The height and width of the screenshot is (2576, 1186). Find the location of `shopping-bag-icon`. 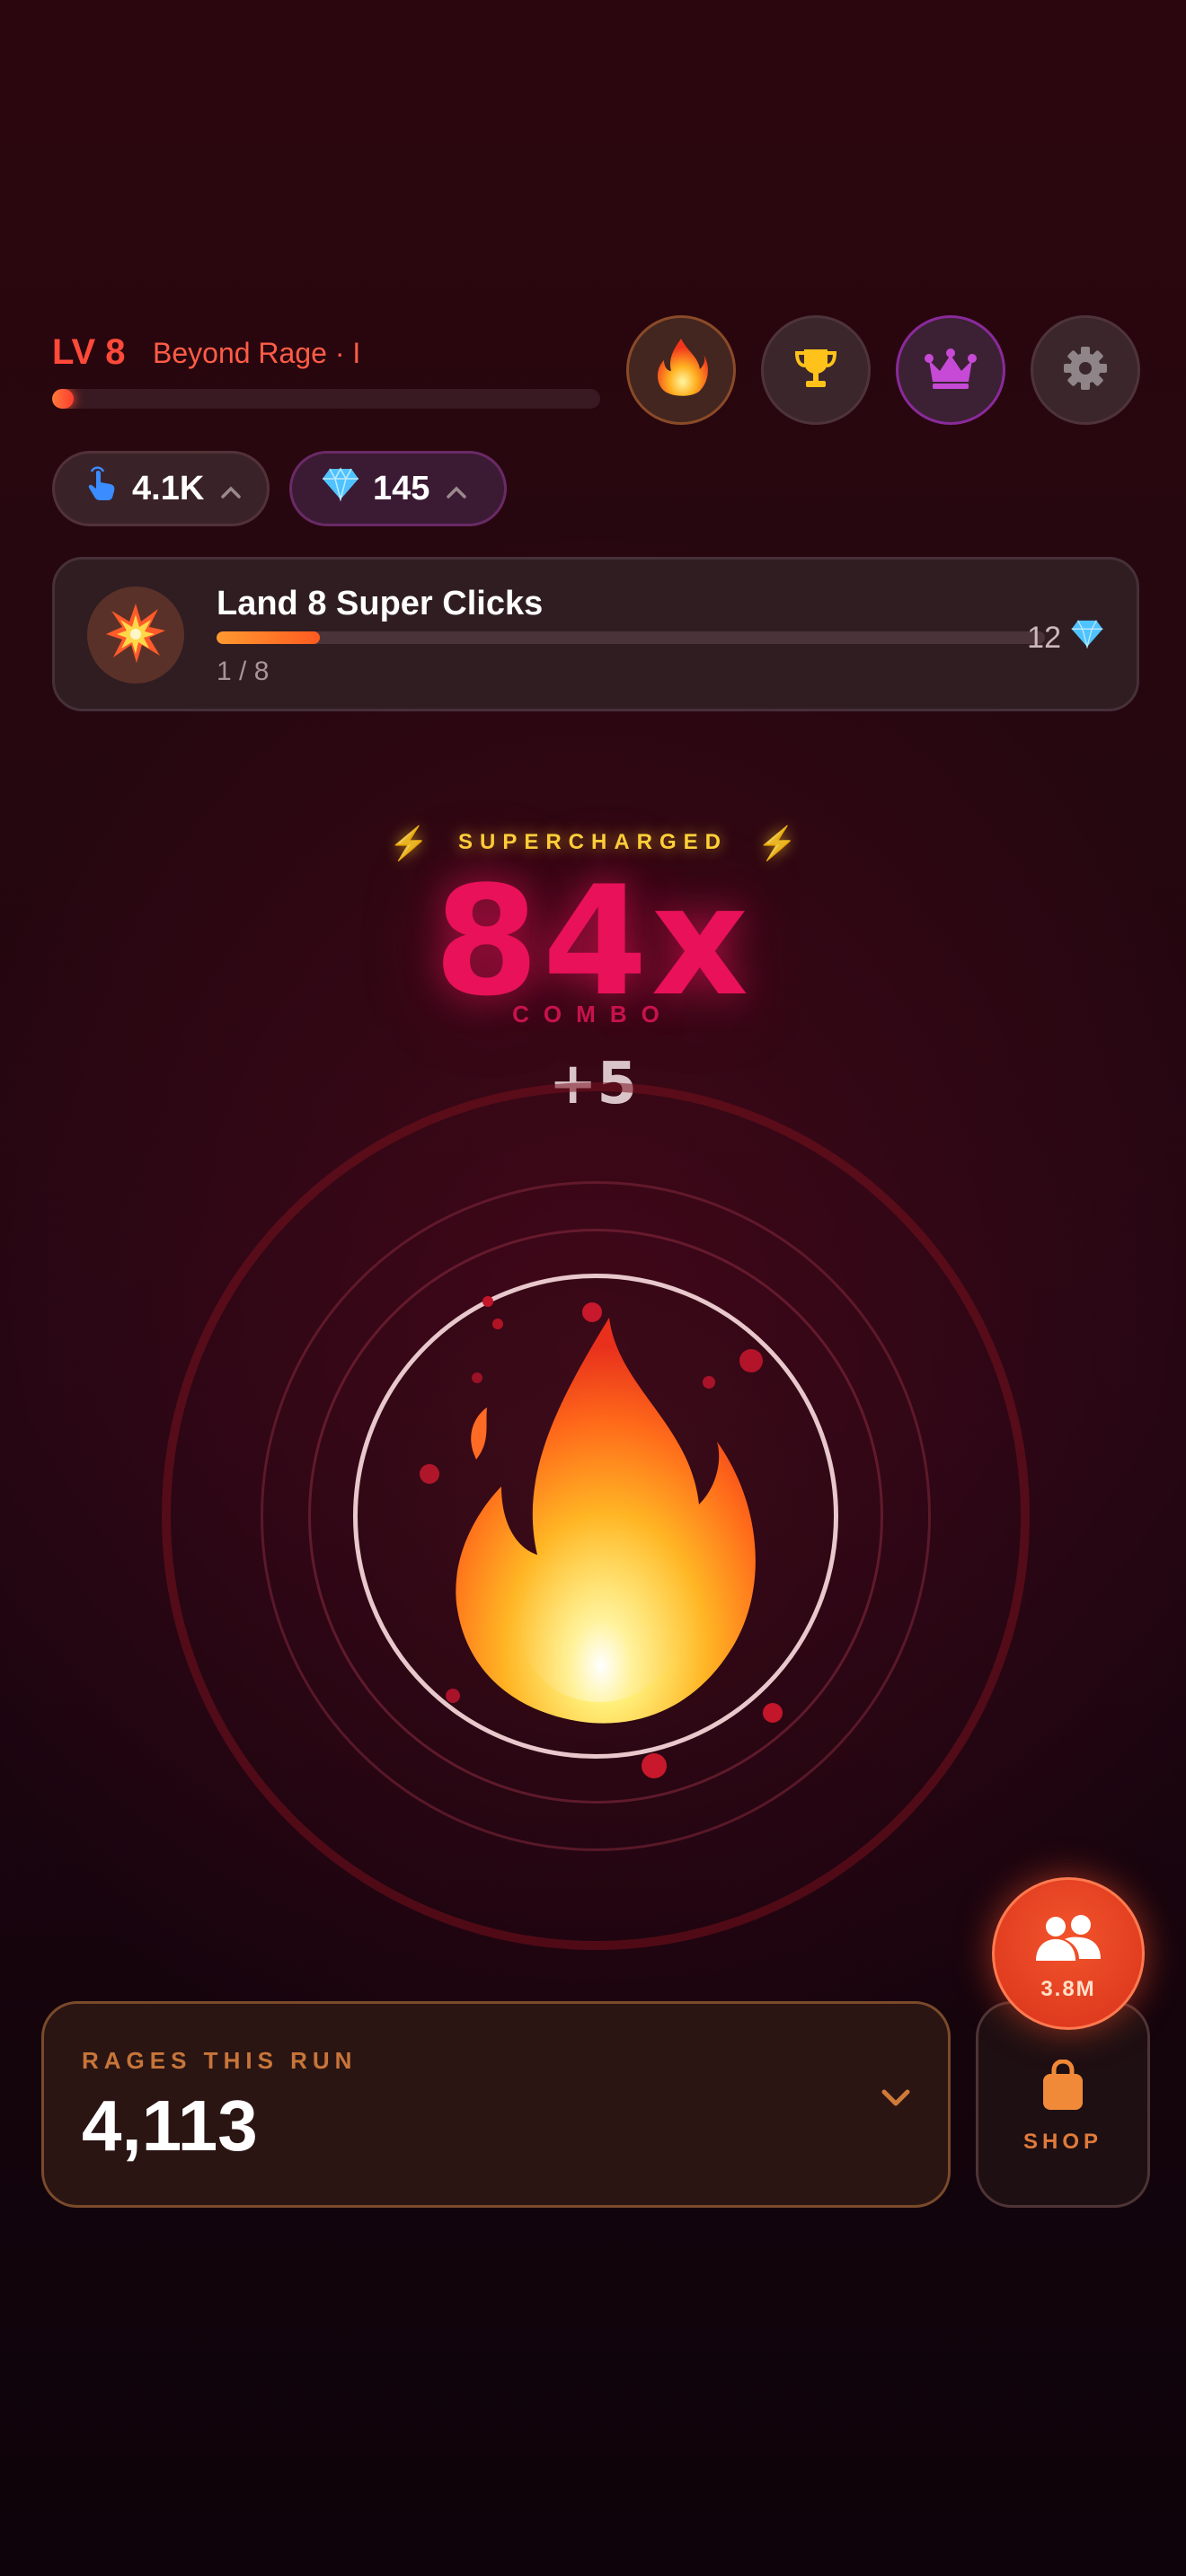

shopping-bag-icon is located at coordinates (1063, 2087).